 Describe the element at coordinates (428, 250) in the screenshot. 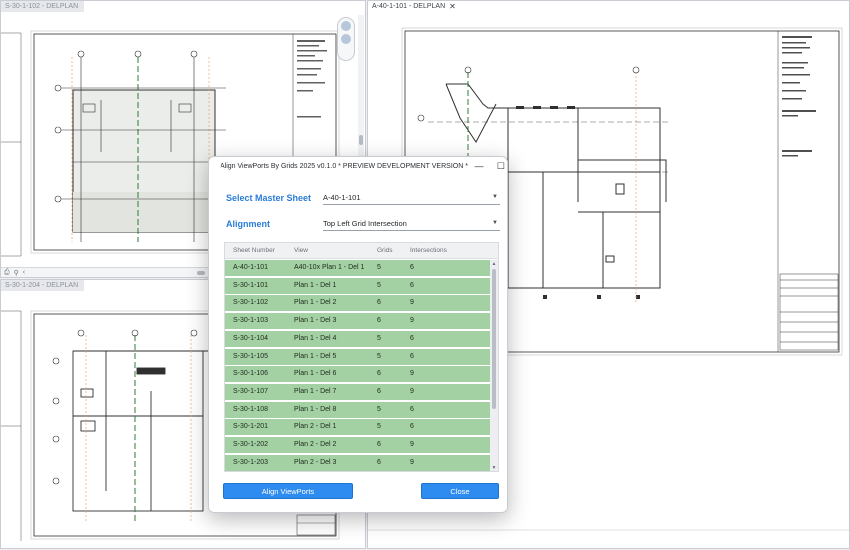

I see `column-header-intersections: Intersections` at that location.